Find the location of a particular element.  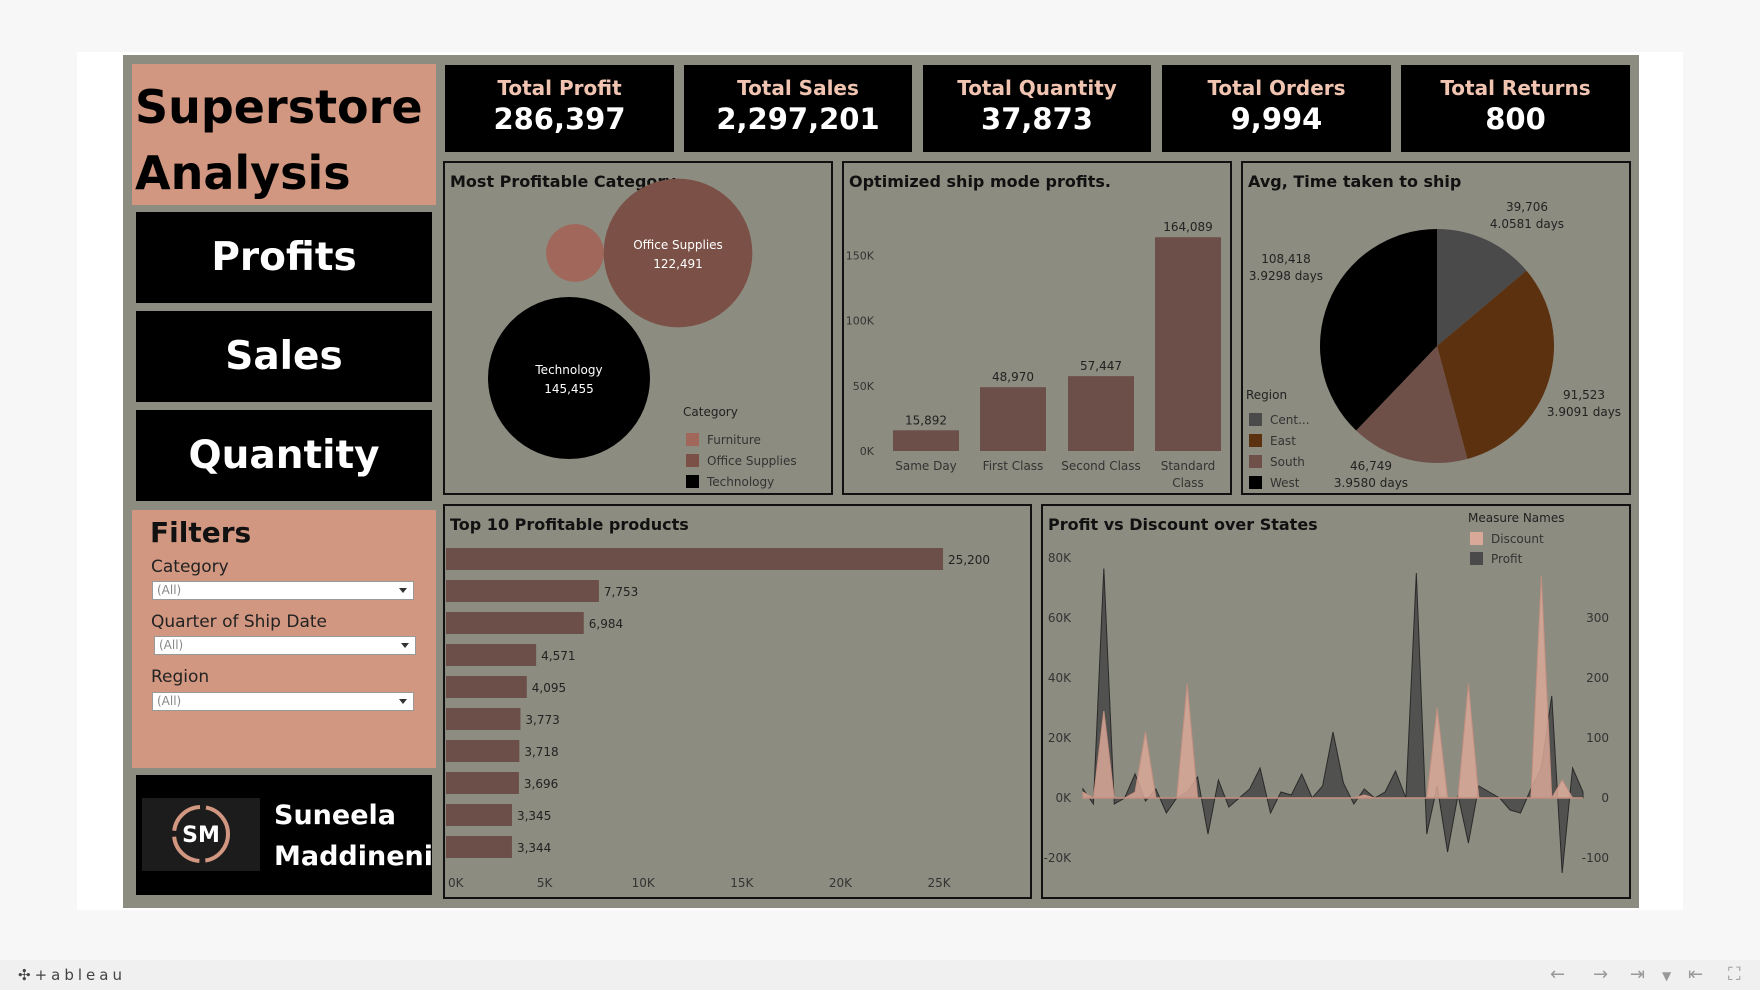

left-axis-tick: 20K is located at coordinates (1060, 738).